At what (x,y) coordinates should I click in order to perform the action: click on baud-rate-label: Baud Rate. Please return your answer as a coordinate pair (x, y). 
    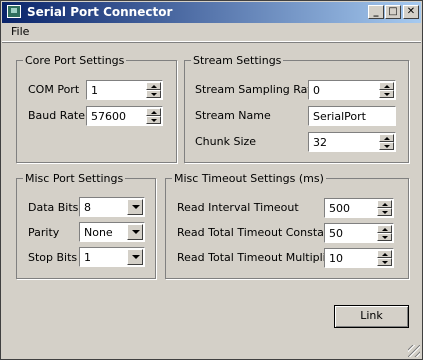
    Looking at the image, I should click on (56, 115).